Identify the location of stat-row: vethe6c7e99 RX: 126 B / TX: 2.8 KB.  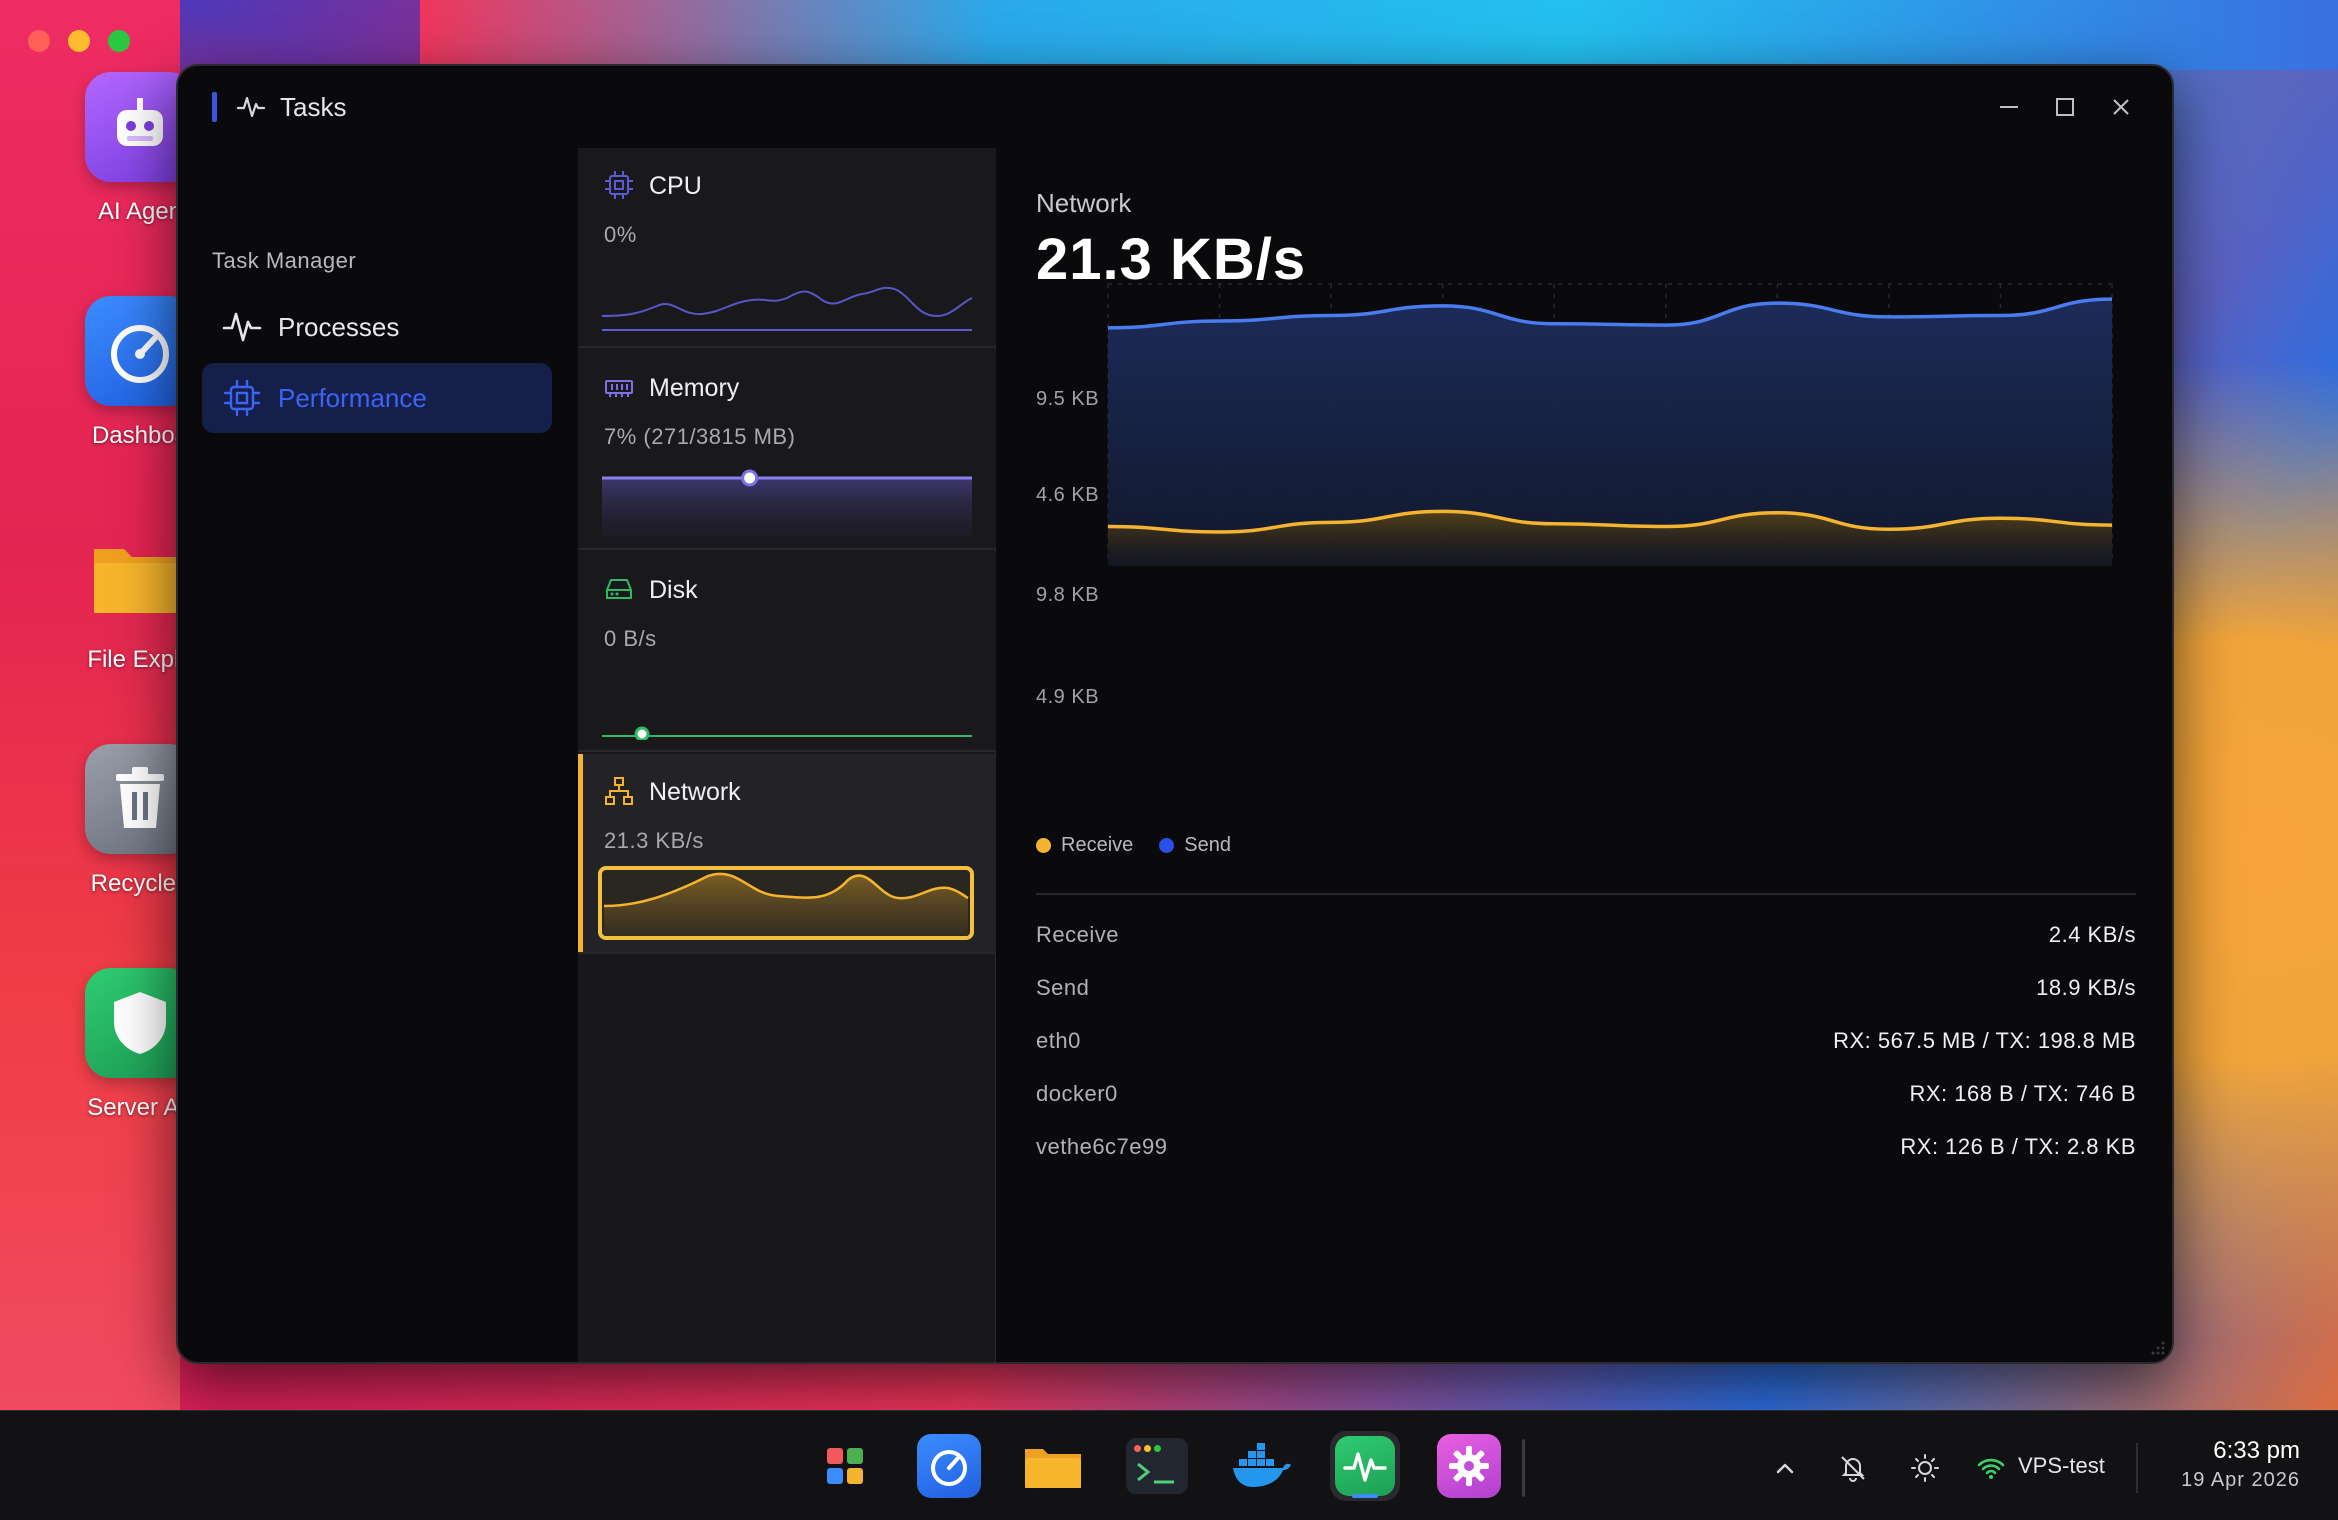
(1586, 1154).